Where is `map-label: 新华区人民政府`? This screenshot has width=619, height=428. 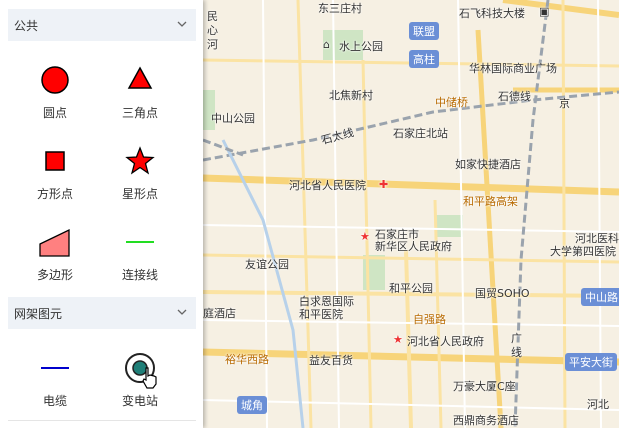
map-label: 新华区人民政府 is located at coordinates (413, 246).